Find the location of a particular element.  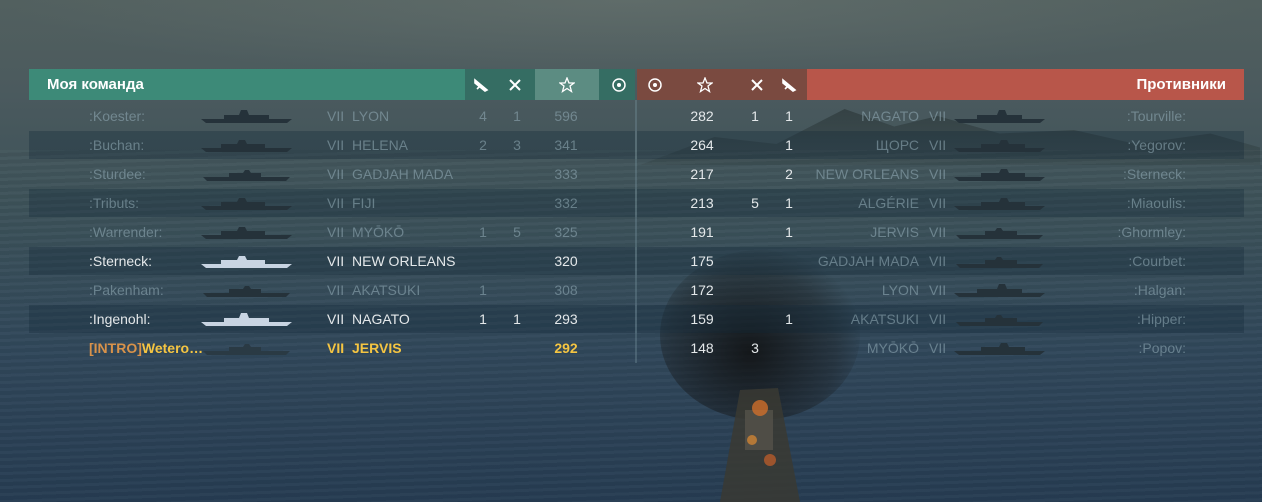

player-name: :Halgan: is located at coordinates (1159, 290).